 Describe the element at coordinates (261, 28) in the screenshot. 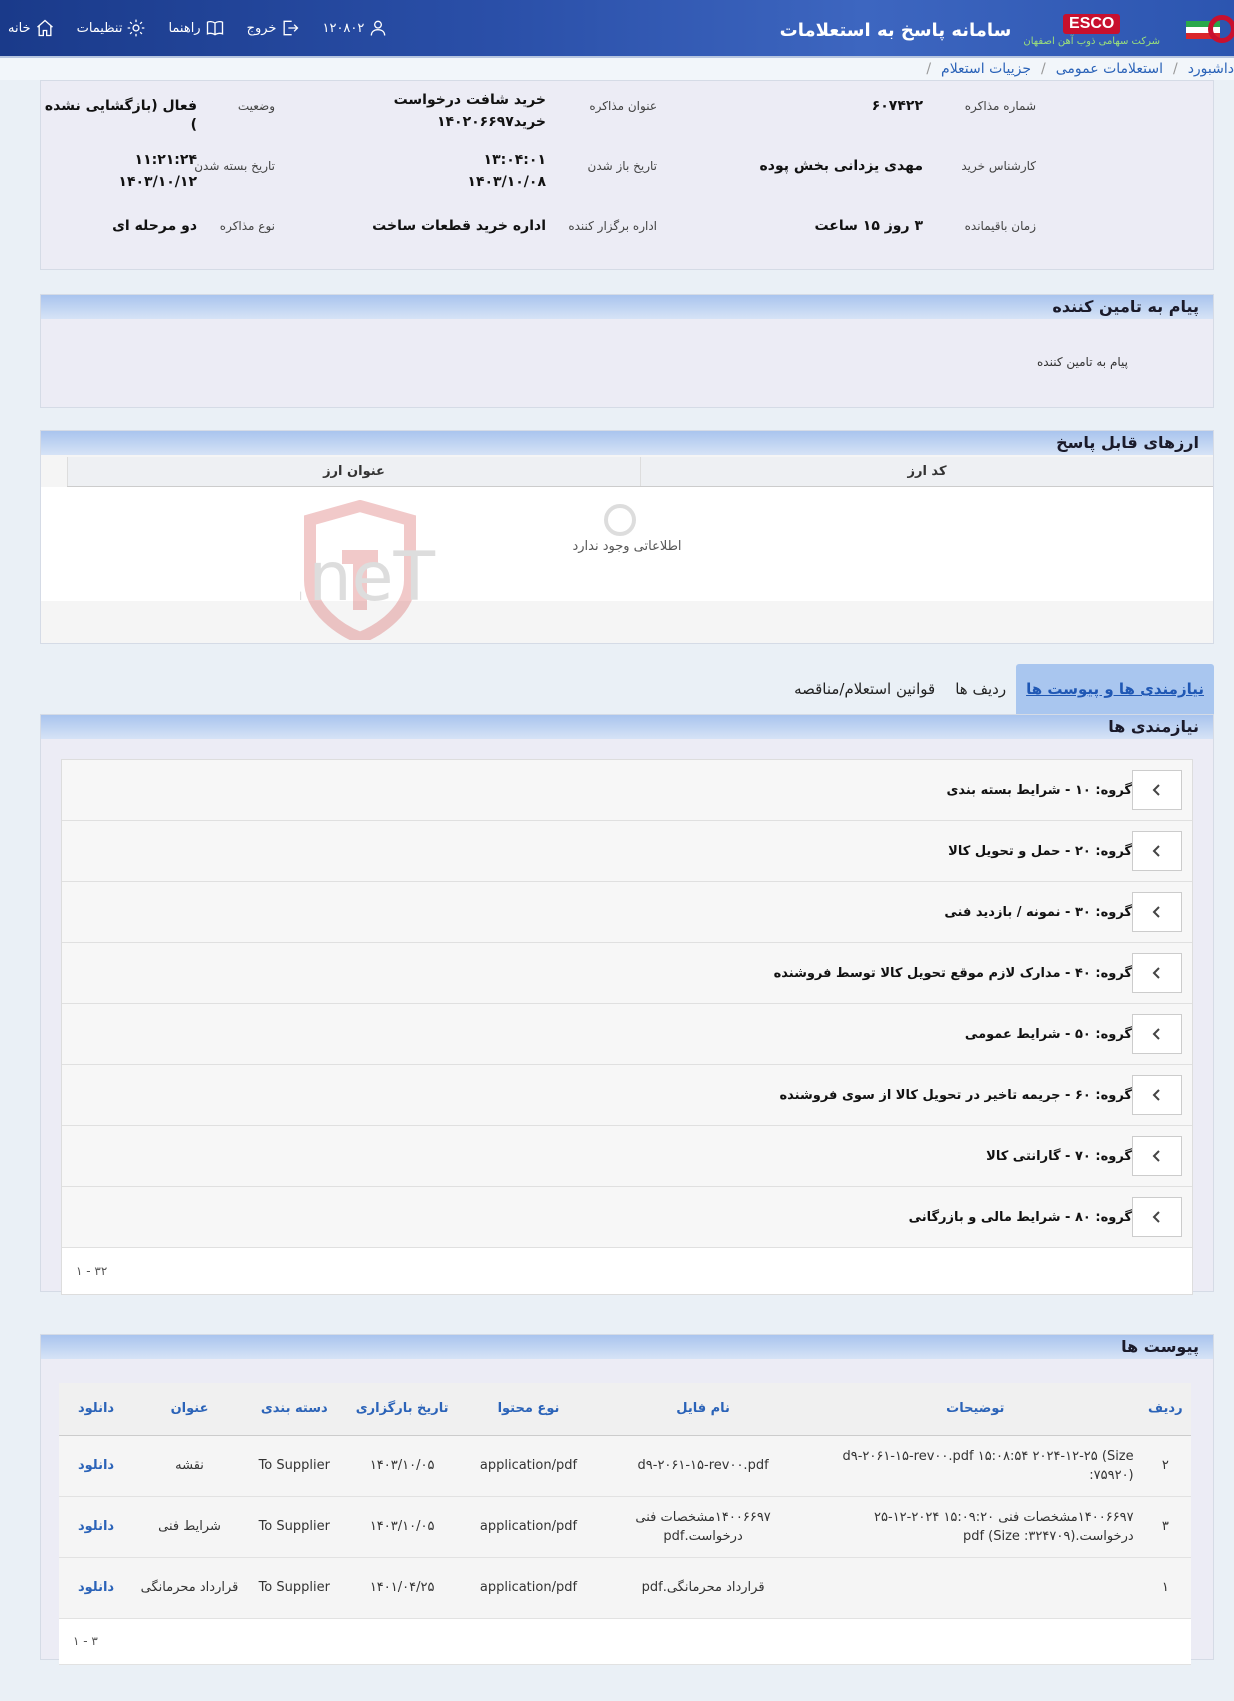

I see `nav-logout-label: خروج` at that location.